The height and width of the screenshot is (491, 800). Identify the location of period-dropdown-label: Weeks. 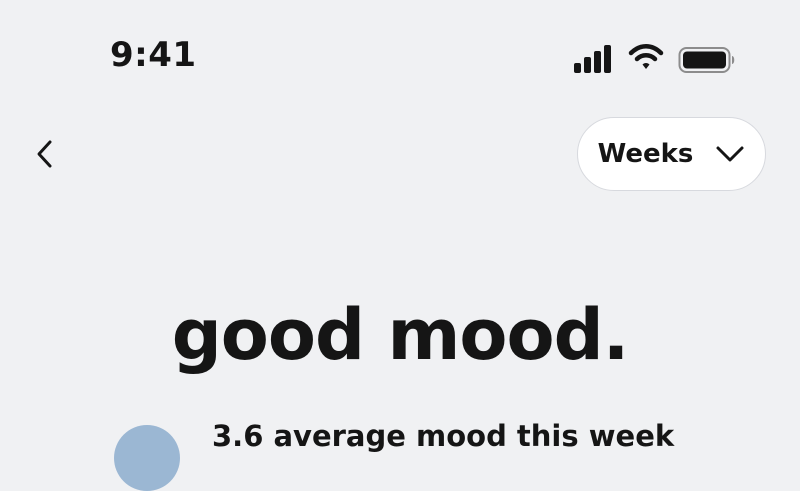
(645, 154).